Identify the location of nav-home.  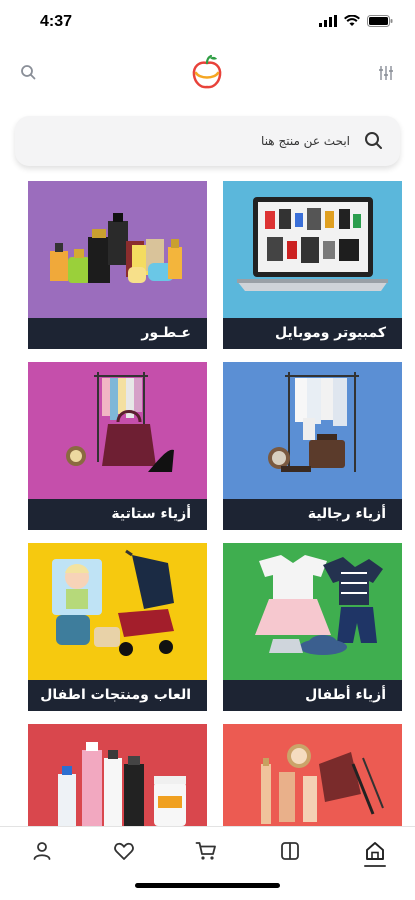
(375, 851).